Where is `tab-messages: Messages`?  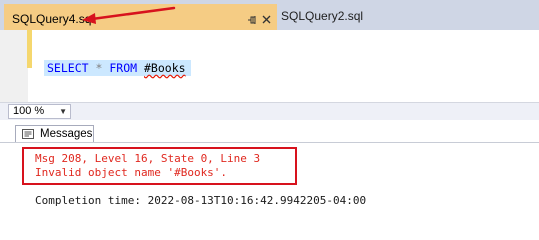
tab-messages: Messages is located at coordinates (54, 133).